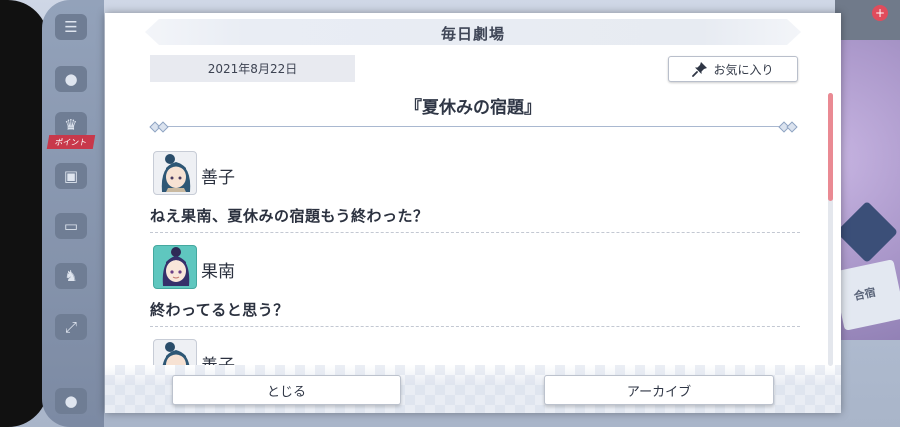 This screenshot has height=427, width=900. I want to click on mascot-icon: ♞, so click(71, 276).